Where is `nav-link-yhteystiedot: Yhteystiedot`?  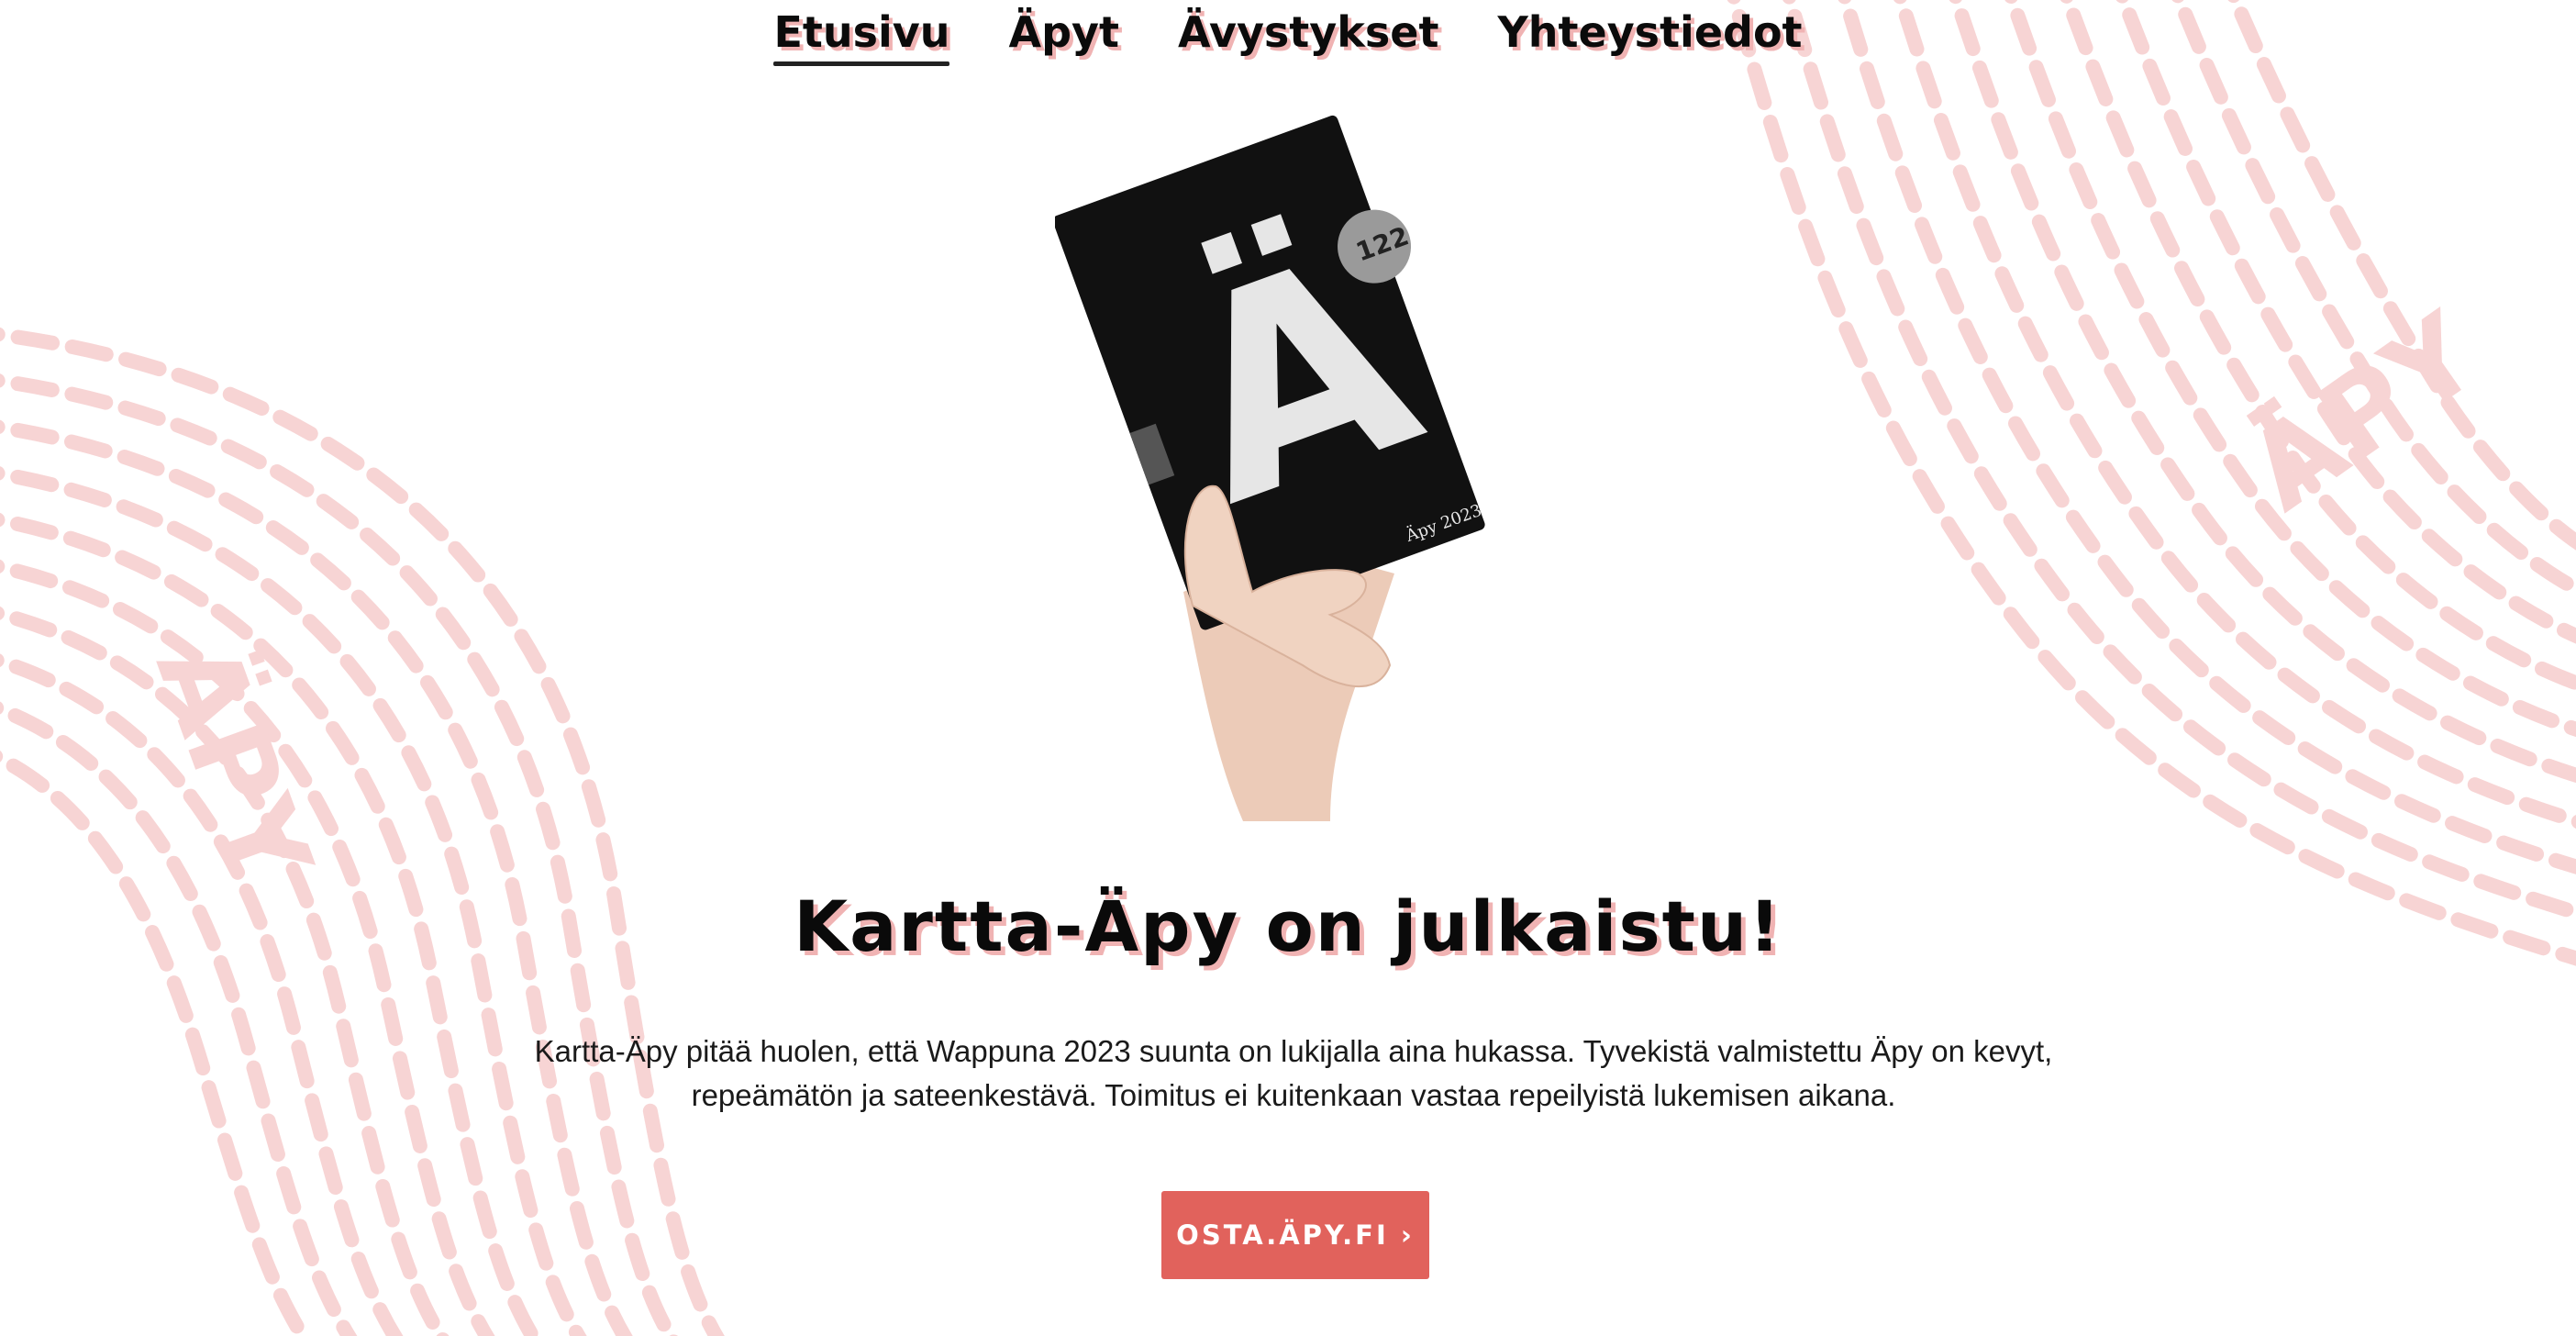
nav-link-yhteystiedot: Yhteystiedot is located at coordinates (1649, 34).